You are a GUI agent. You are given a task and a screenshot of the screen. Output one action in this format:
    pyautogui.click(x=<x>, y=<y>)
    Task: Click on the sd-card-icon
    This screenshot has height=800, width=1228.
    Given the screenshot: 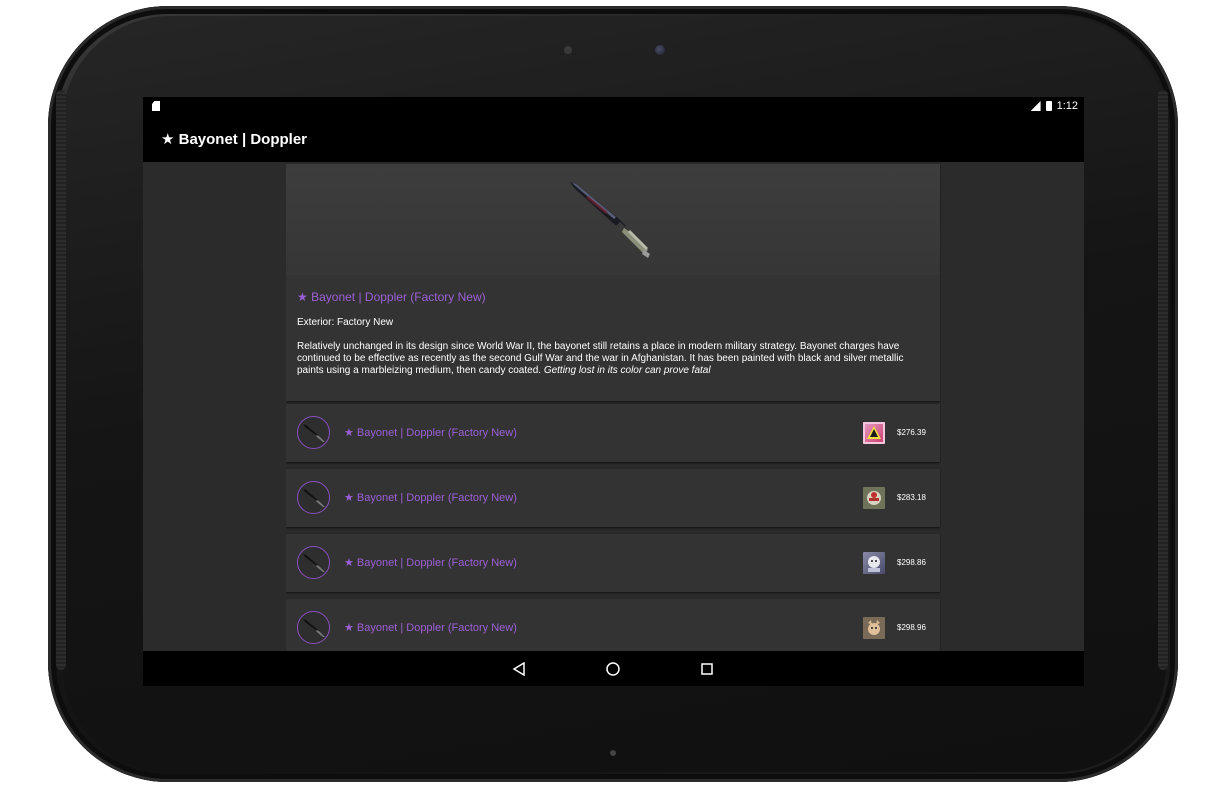 What is the action you would take?
    pyautogui.click(x=156, y=106)
    